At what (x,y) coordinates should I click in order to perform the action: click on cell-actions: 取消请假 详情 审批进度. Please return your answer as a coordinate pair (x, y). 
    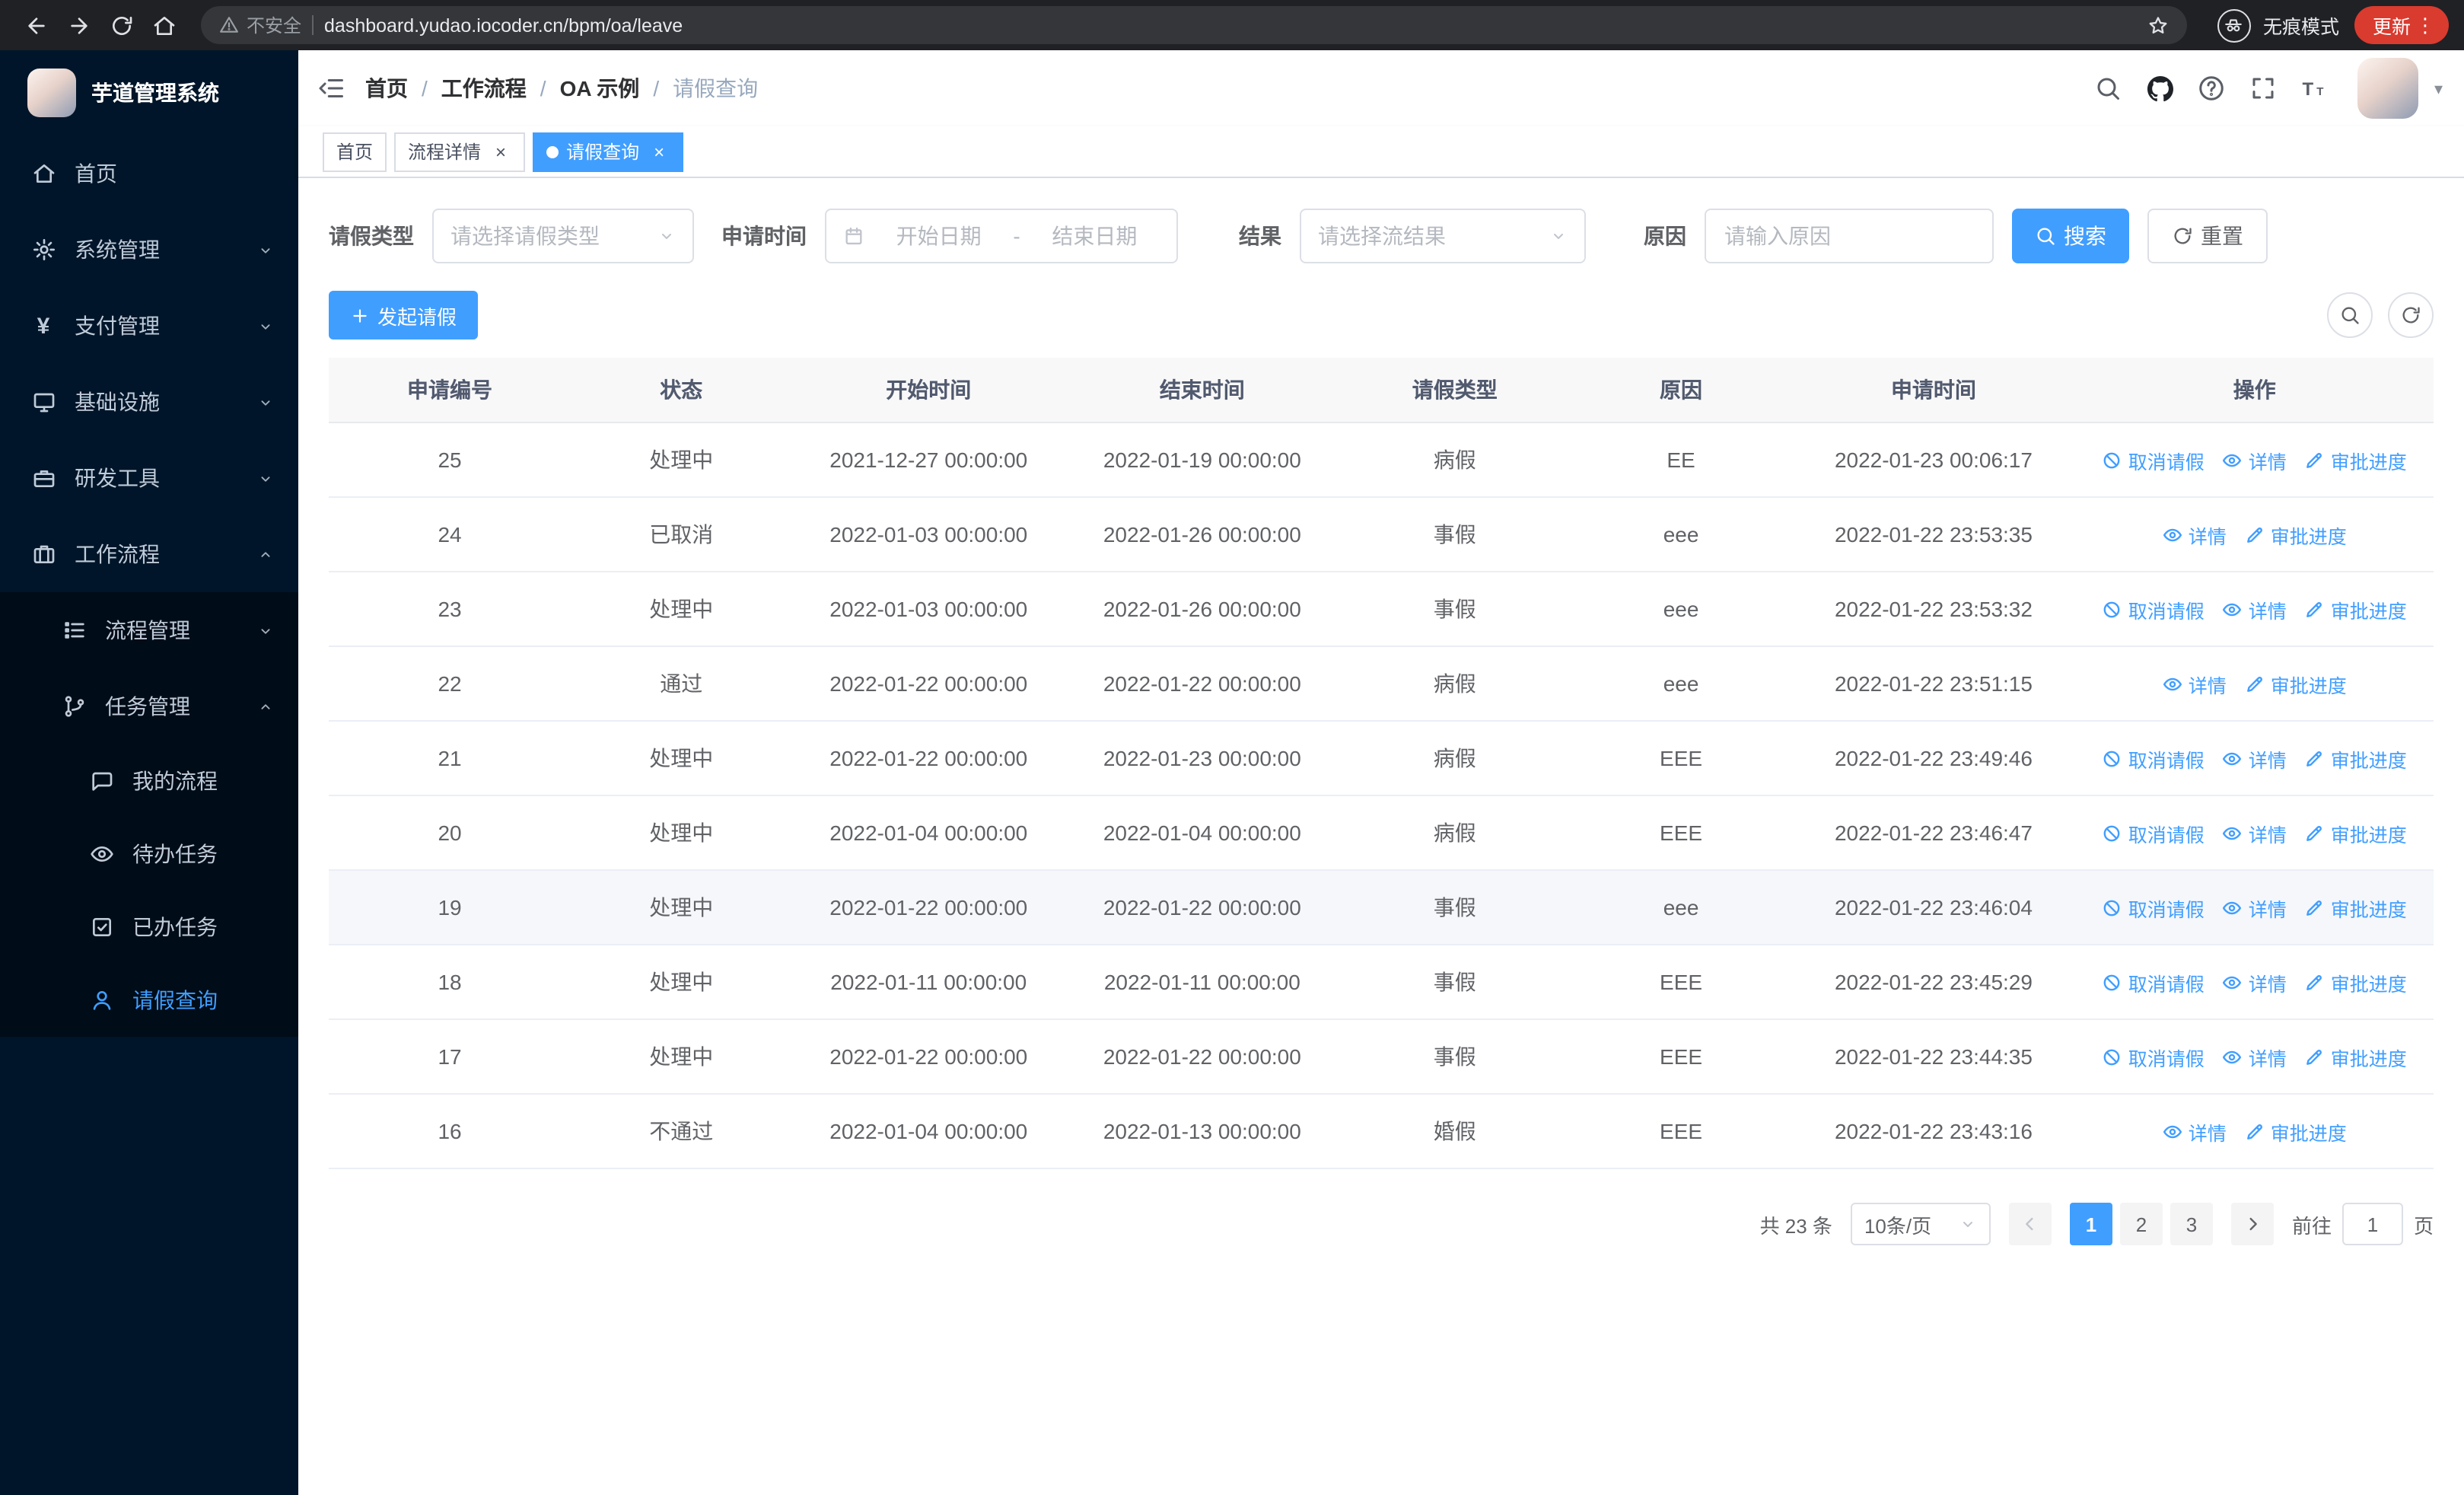
    Looking at the image, I should click on (2255, 833).